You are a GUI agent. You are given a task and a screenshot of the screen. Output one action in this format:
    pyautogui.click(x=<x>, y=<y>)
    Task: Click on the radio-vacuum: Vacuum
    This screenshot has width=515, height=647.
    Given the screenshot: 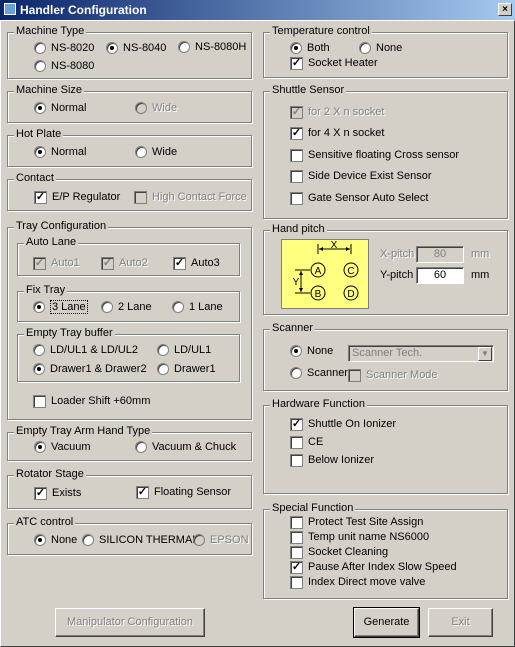 What is the action you would take?
    pyautogui.click(x=62, y=447)
    